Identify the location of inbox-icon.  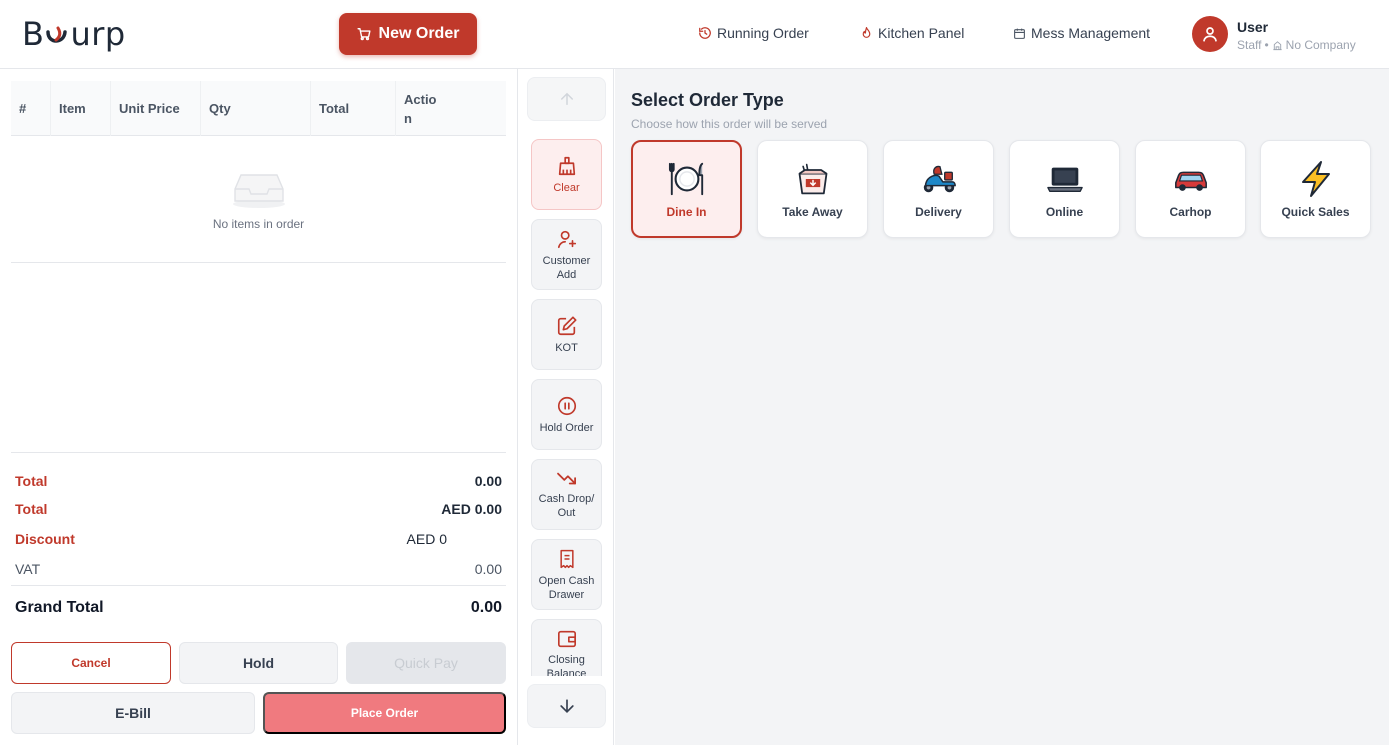
(258, 191).